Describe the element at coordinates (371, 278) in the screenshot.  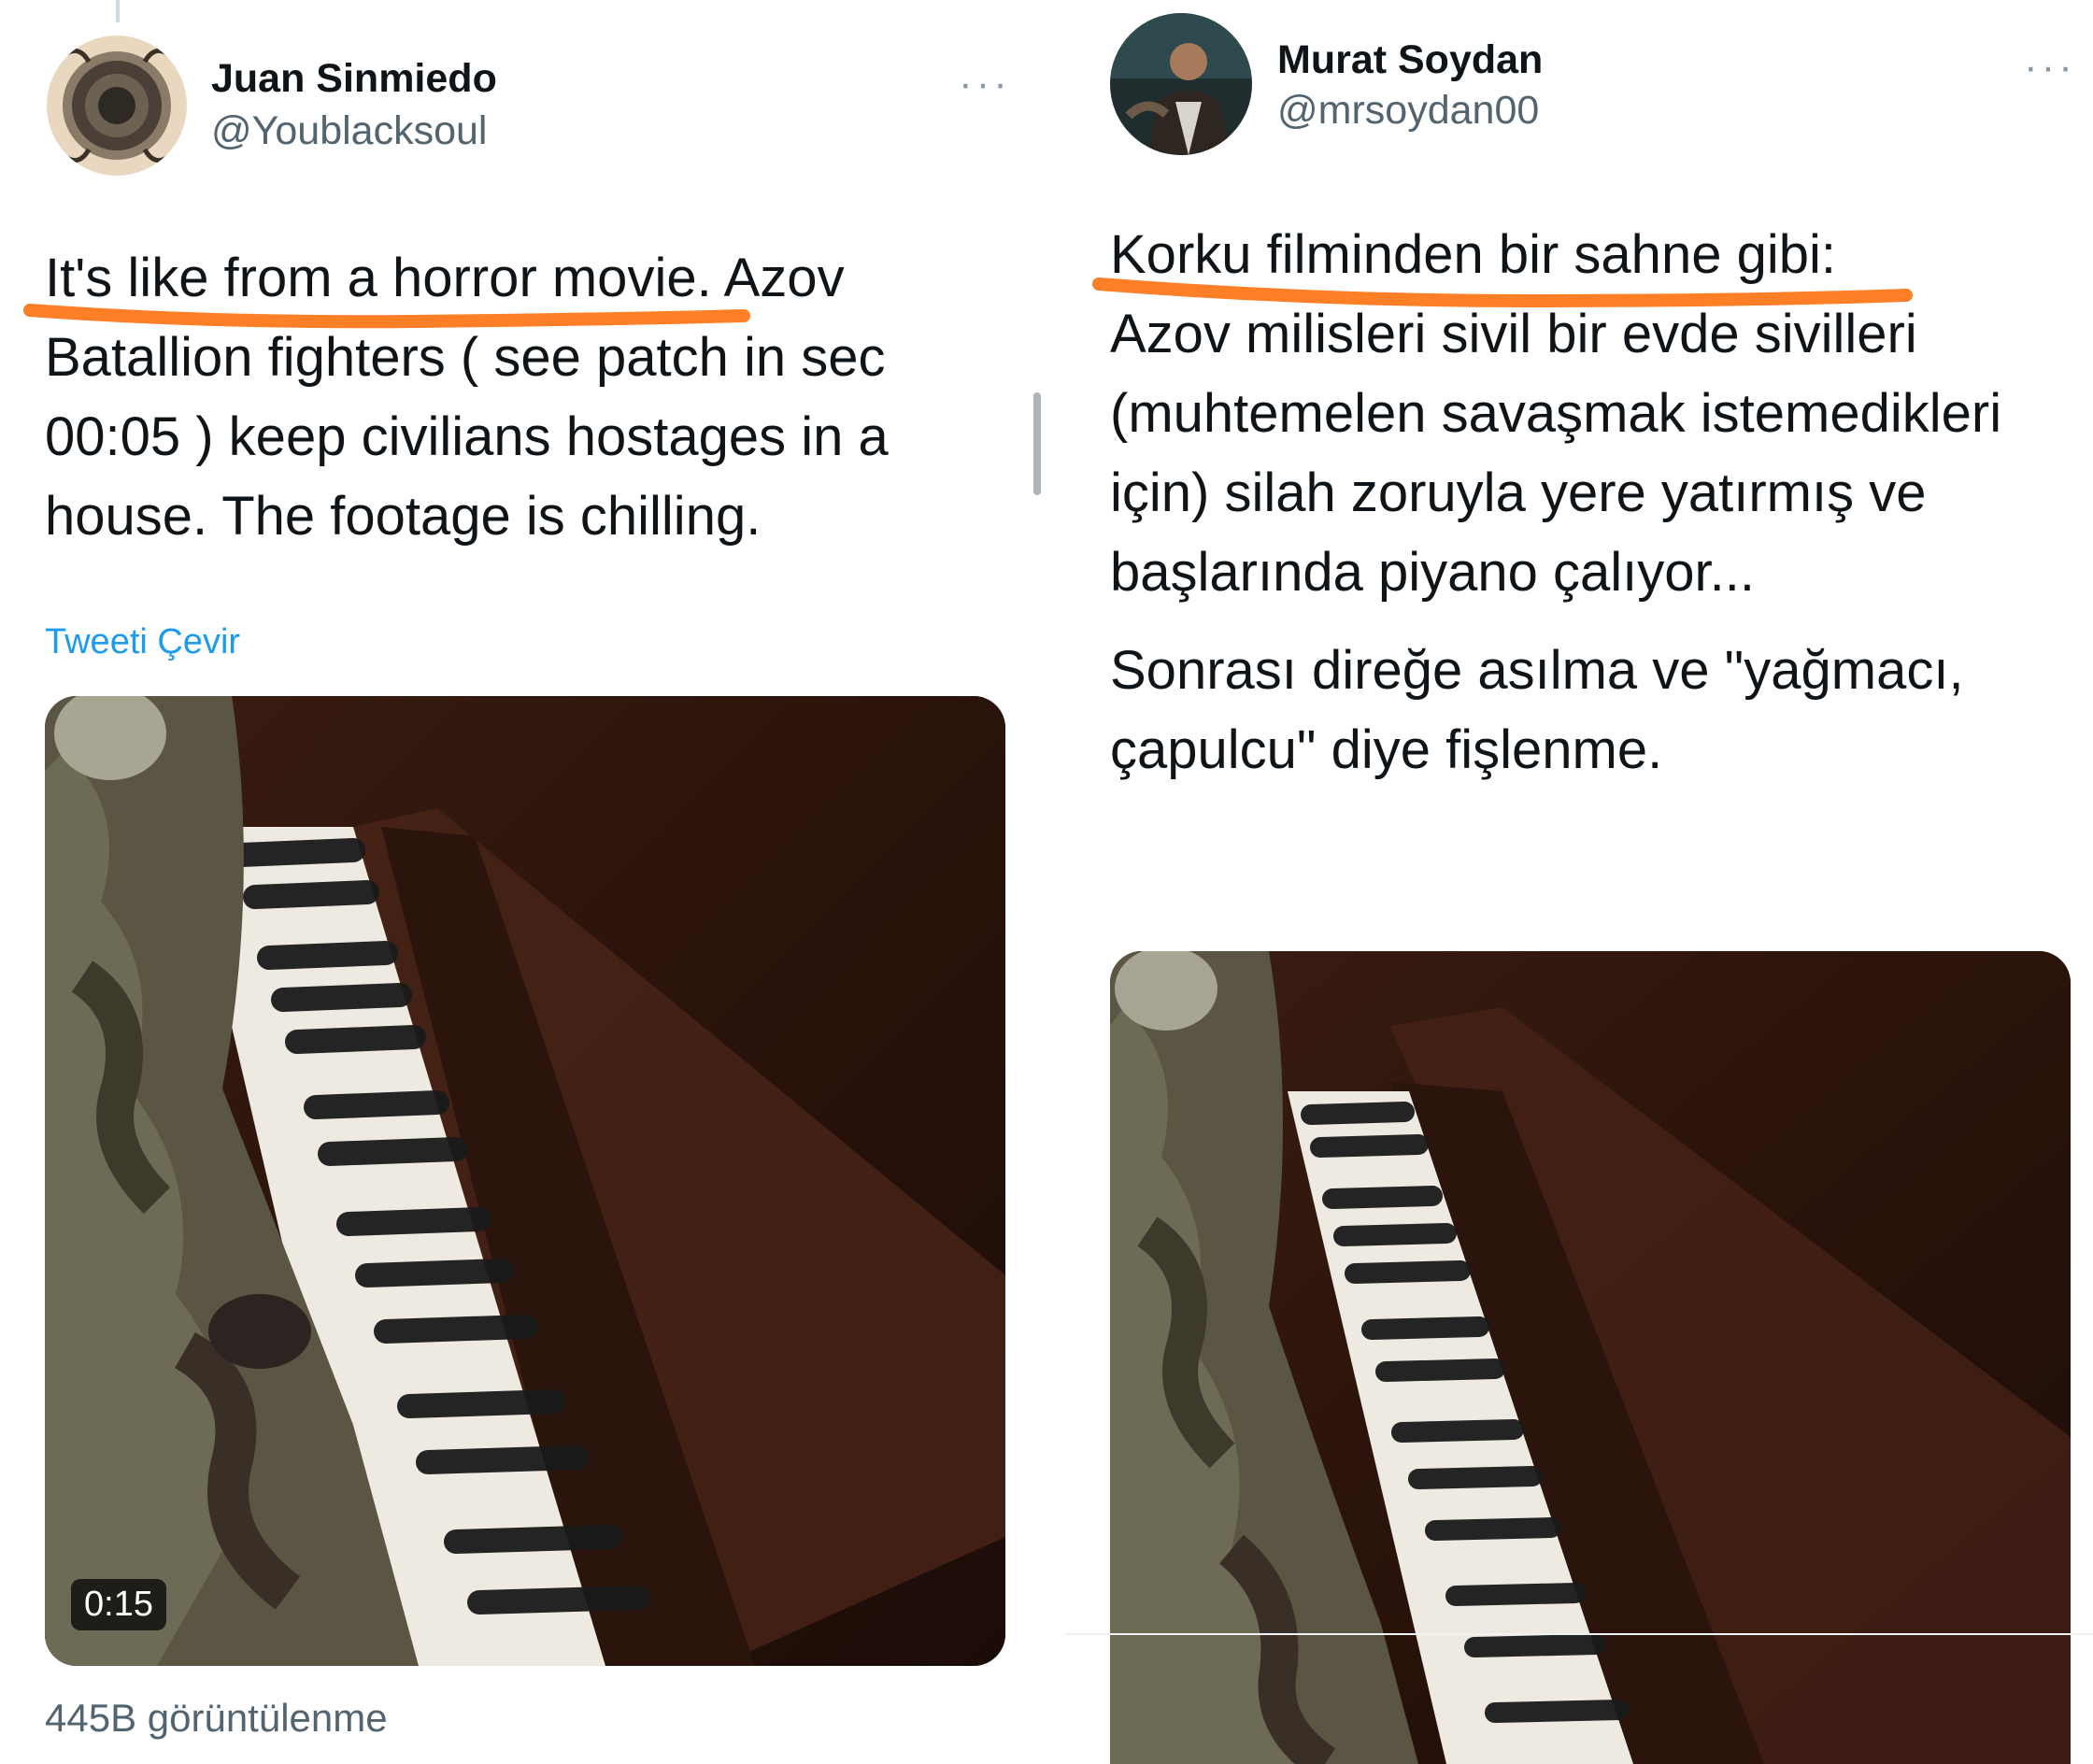
I see `highlighted-phrase: It's like from a horror movie` at that location.